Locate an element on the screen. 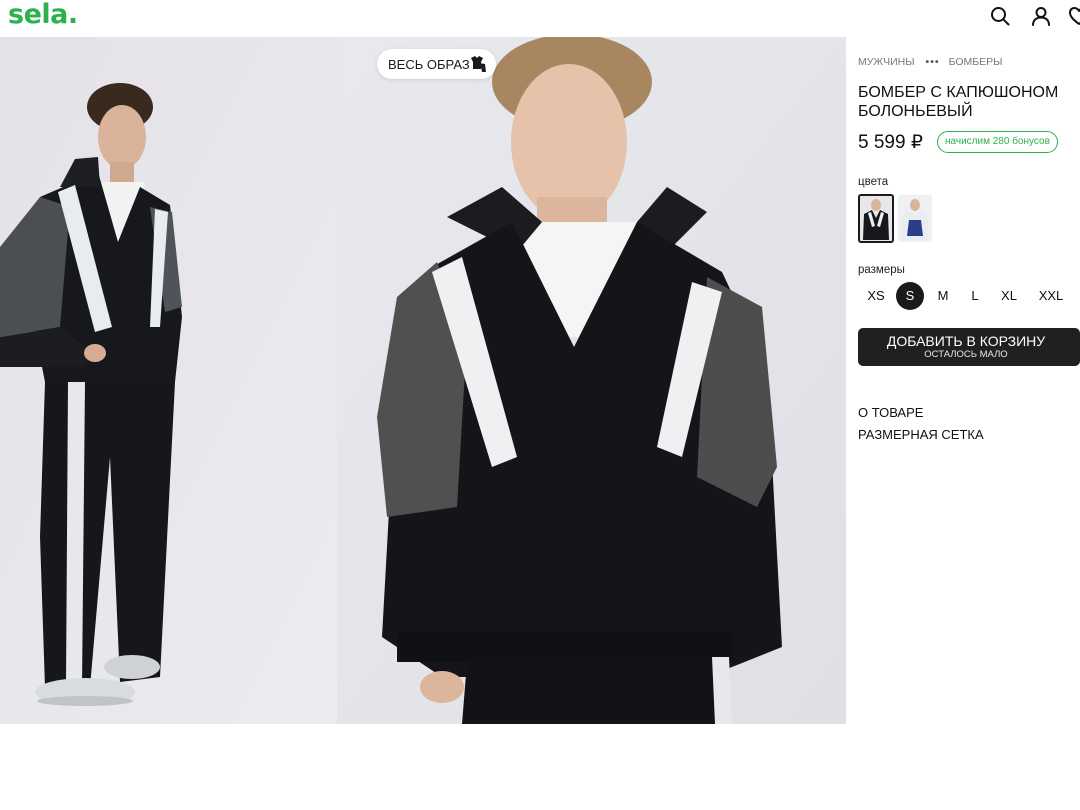 This screenshot has height=810, width=1080. heart-icon is located at coordinates (1074, 16).